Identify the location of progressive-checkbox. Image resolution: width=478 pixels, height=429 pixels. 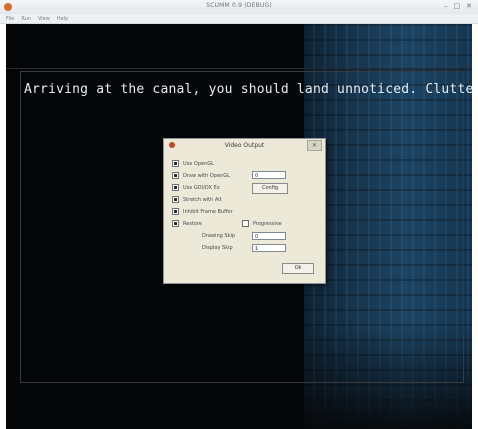
(245, 223).